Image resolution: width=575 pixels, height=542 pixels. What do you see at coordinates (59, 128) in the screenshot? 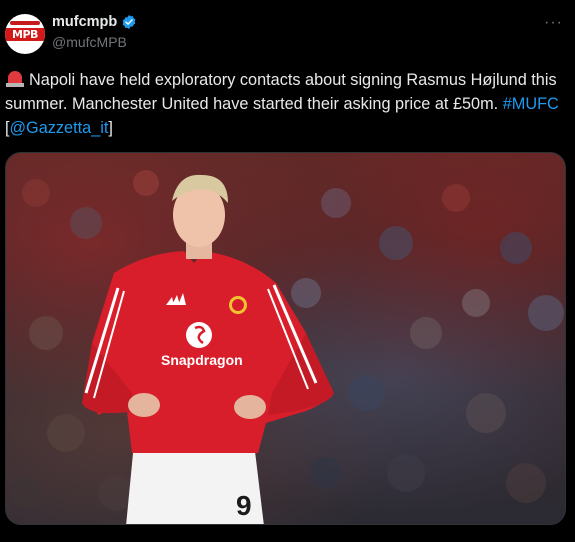
I see `mention-link: @Gazzetta_it` at bounding box center [59, 128].